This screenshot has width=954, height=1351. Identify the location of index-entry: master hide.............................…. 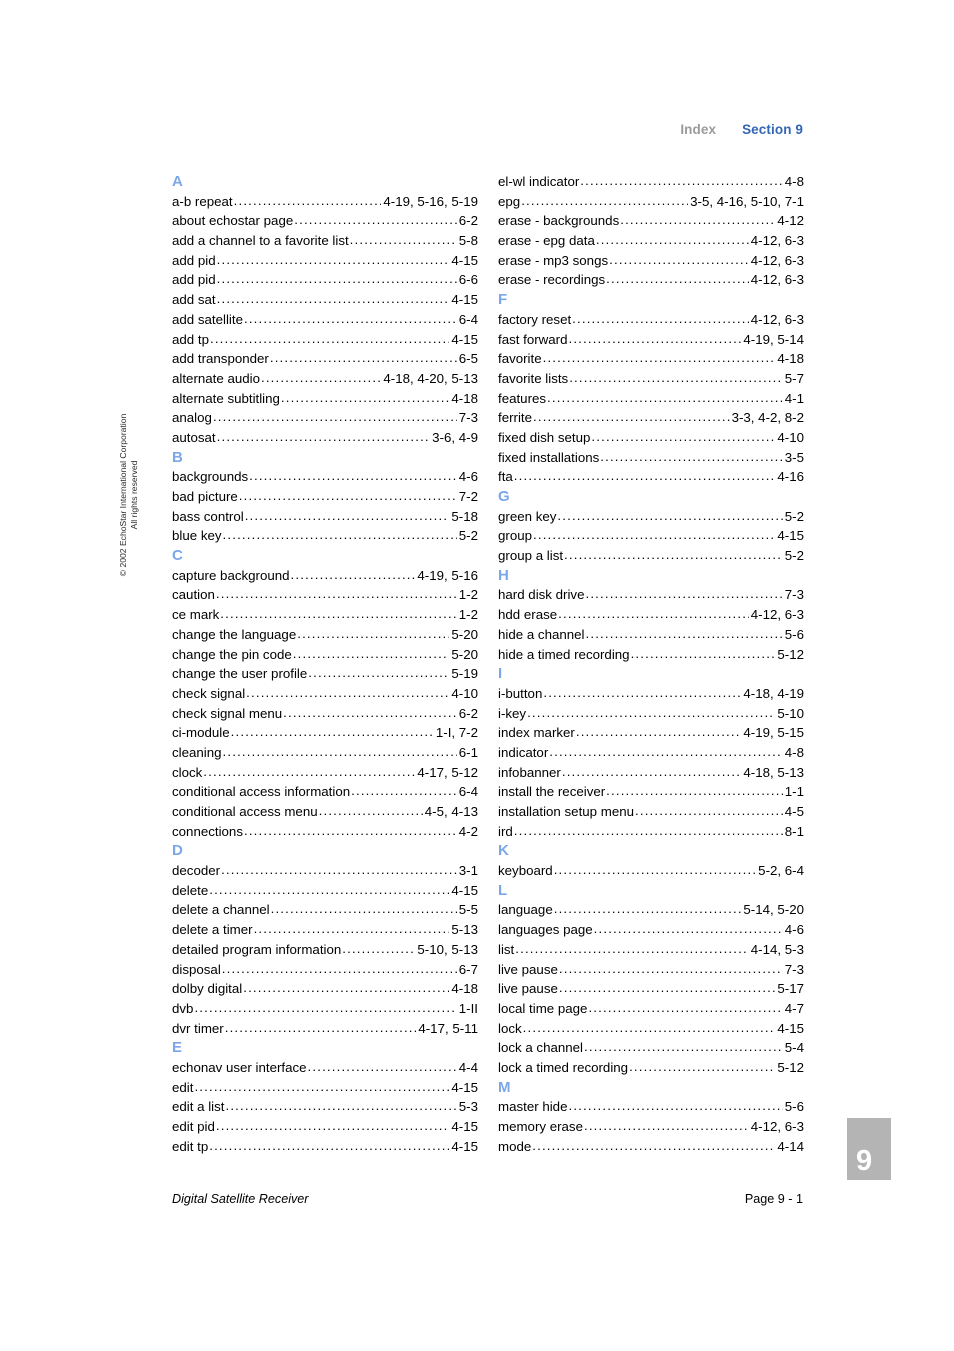
(651, 1107).